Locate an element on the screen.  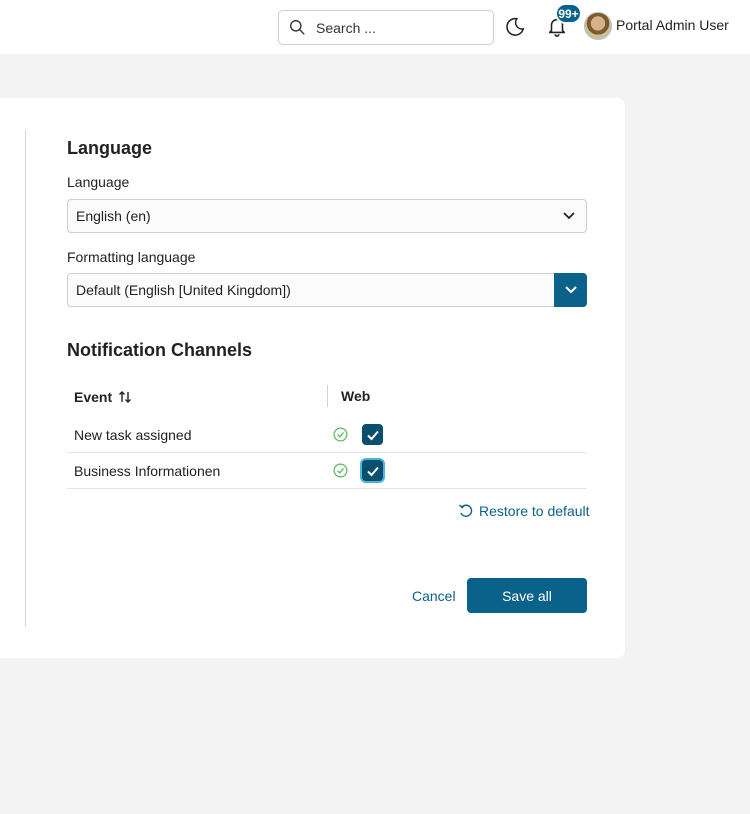
save-all-button: Save all is located at coordinates (527, 595).